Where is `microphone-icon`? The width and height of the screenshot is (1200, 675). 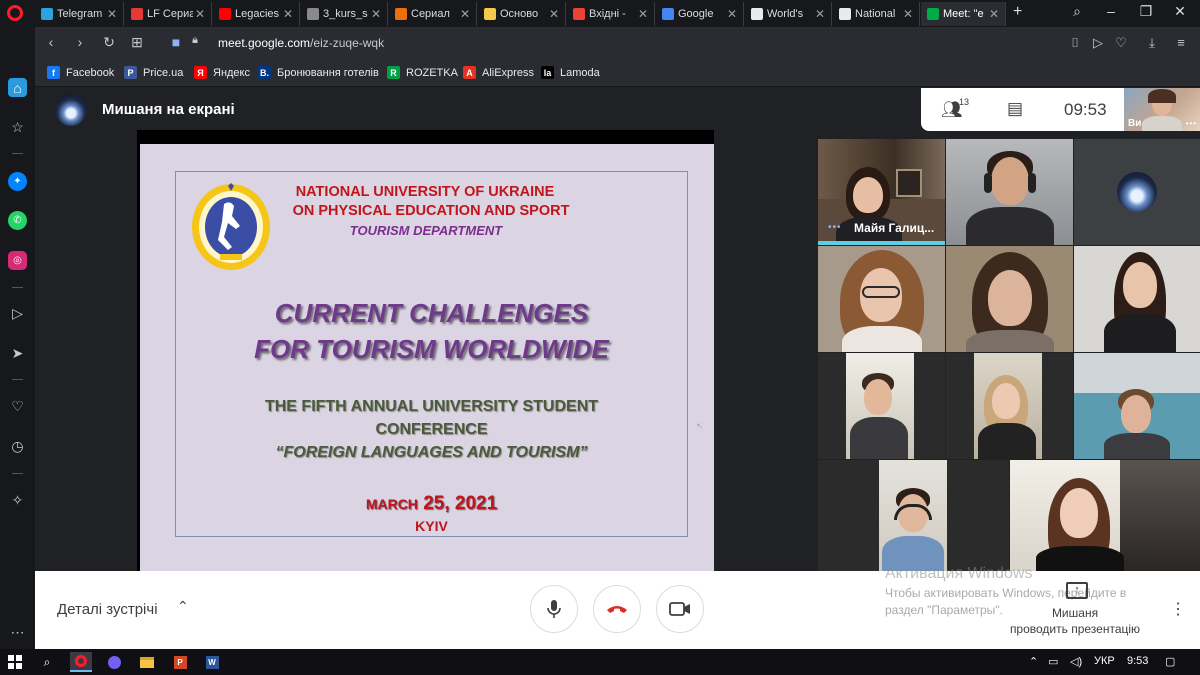 microphone-icon is located at coordinates (554, 609).